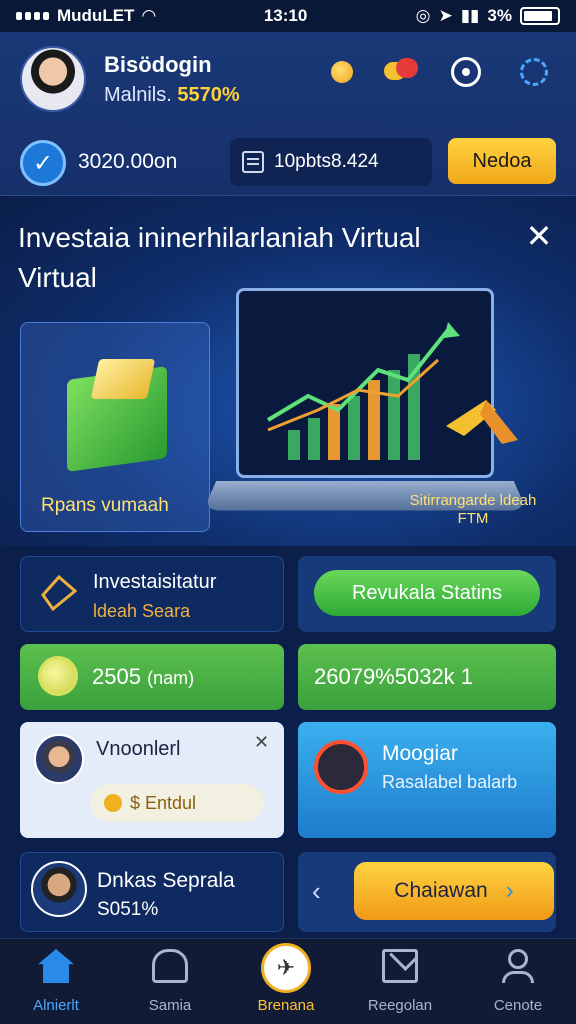 Image resolution: width=576 pixels, height=1024 pixels. What do you see at coordinates (166, 880) in the screenshot?
I see `person-name: Dnkas Seprala` at bounding box center [166, 880].